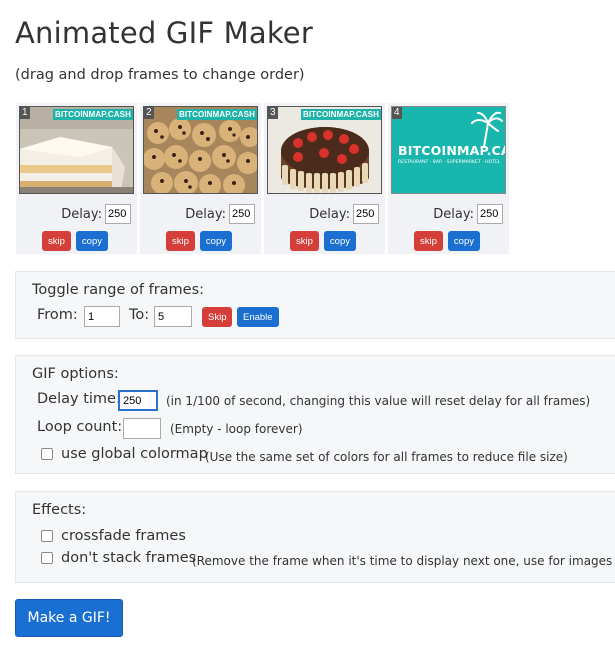 Image resolution: width=615 pixels, height=647 pixels. What do you see at coordinates (47, 536) in the screenshot?
I see `crossfade-checkbox` at bounding box center [47, 536].